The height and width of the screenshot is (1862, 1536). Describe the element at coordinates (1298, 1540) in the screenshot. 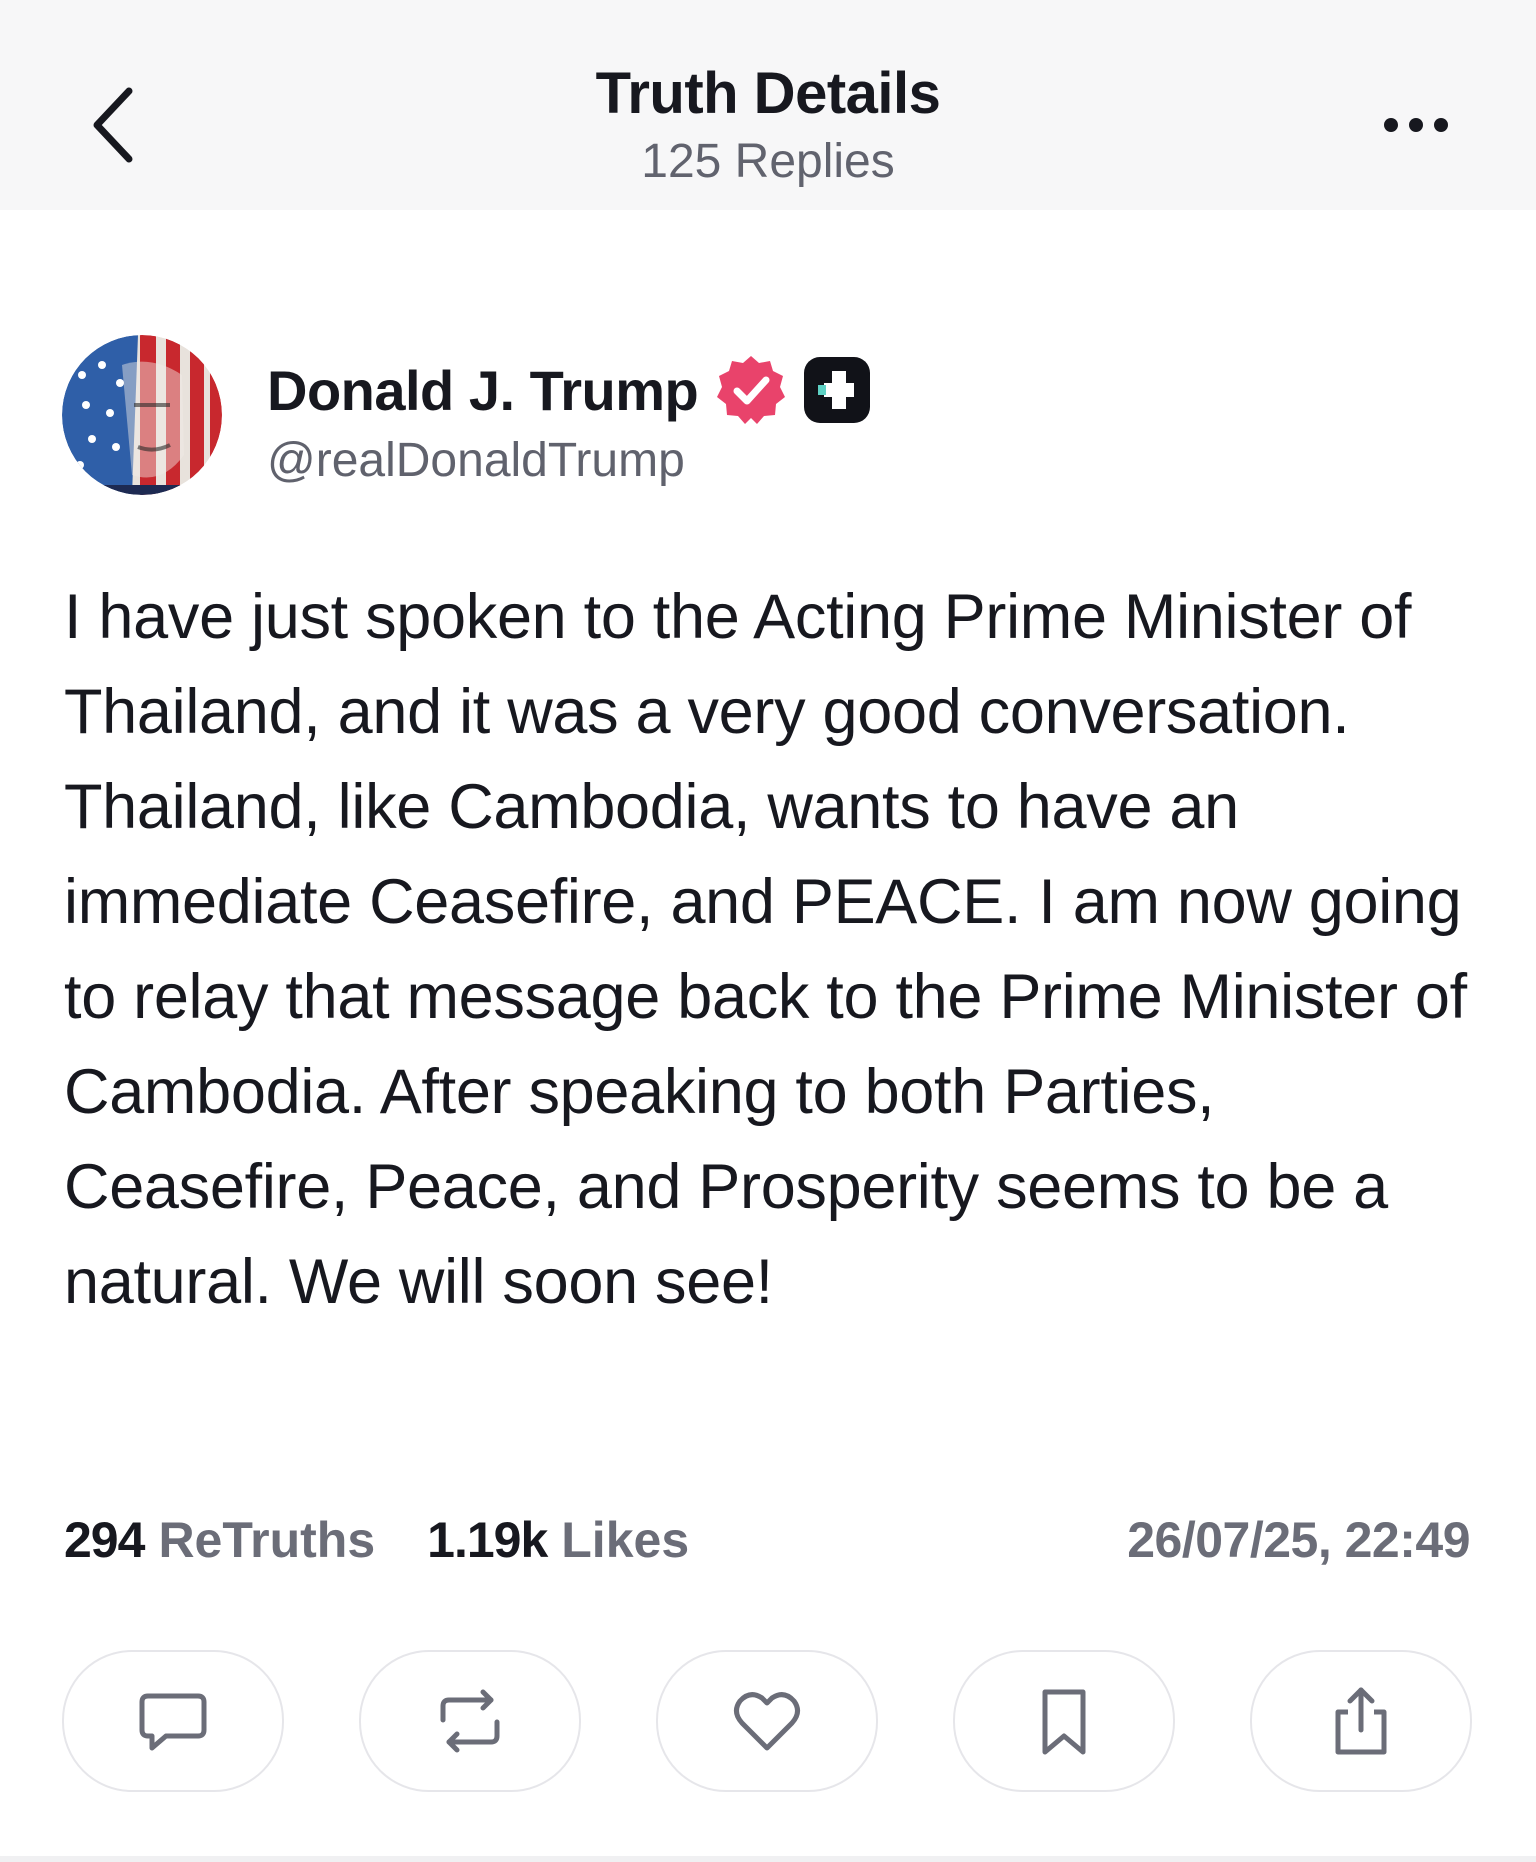

I see `post-timestamp: 26/07/25, 22:49` at that location.